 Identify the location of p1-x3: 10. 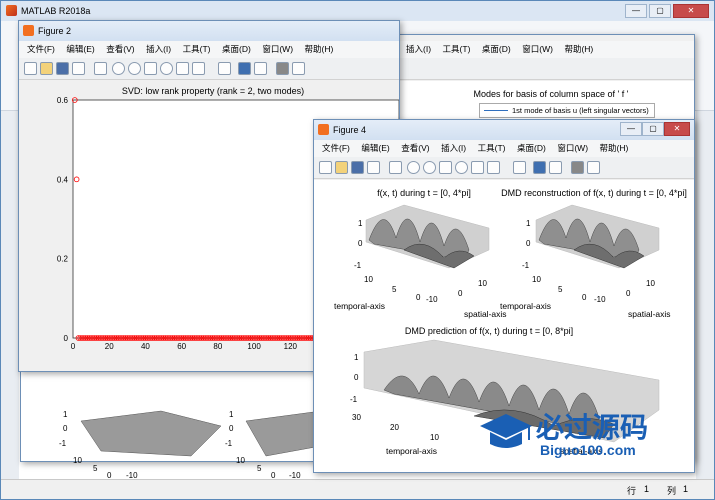
(482, 283).